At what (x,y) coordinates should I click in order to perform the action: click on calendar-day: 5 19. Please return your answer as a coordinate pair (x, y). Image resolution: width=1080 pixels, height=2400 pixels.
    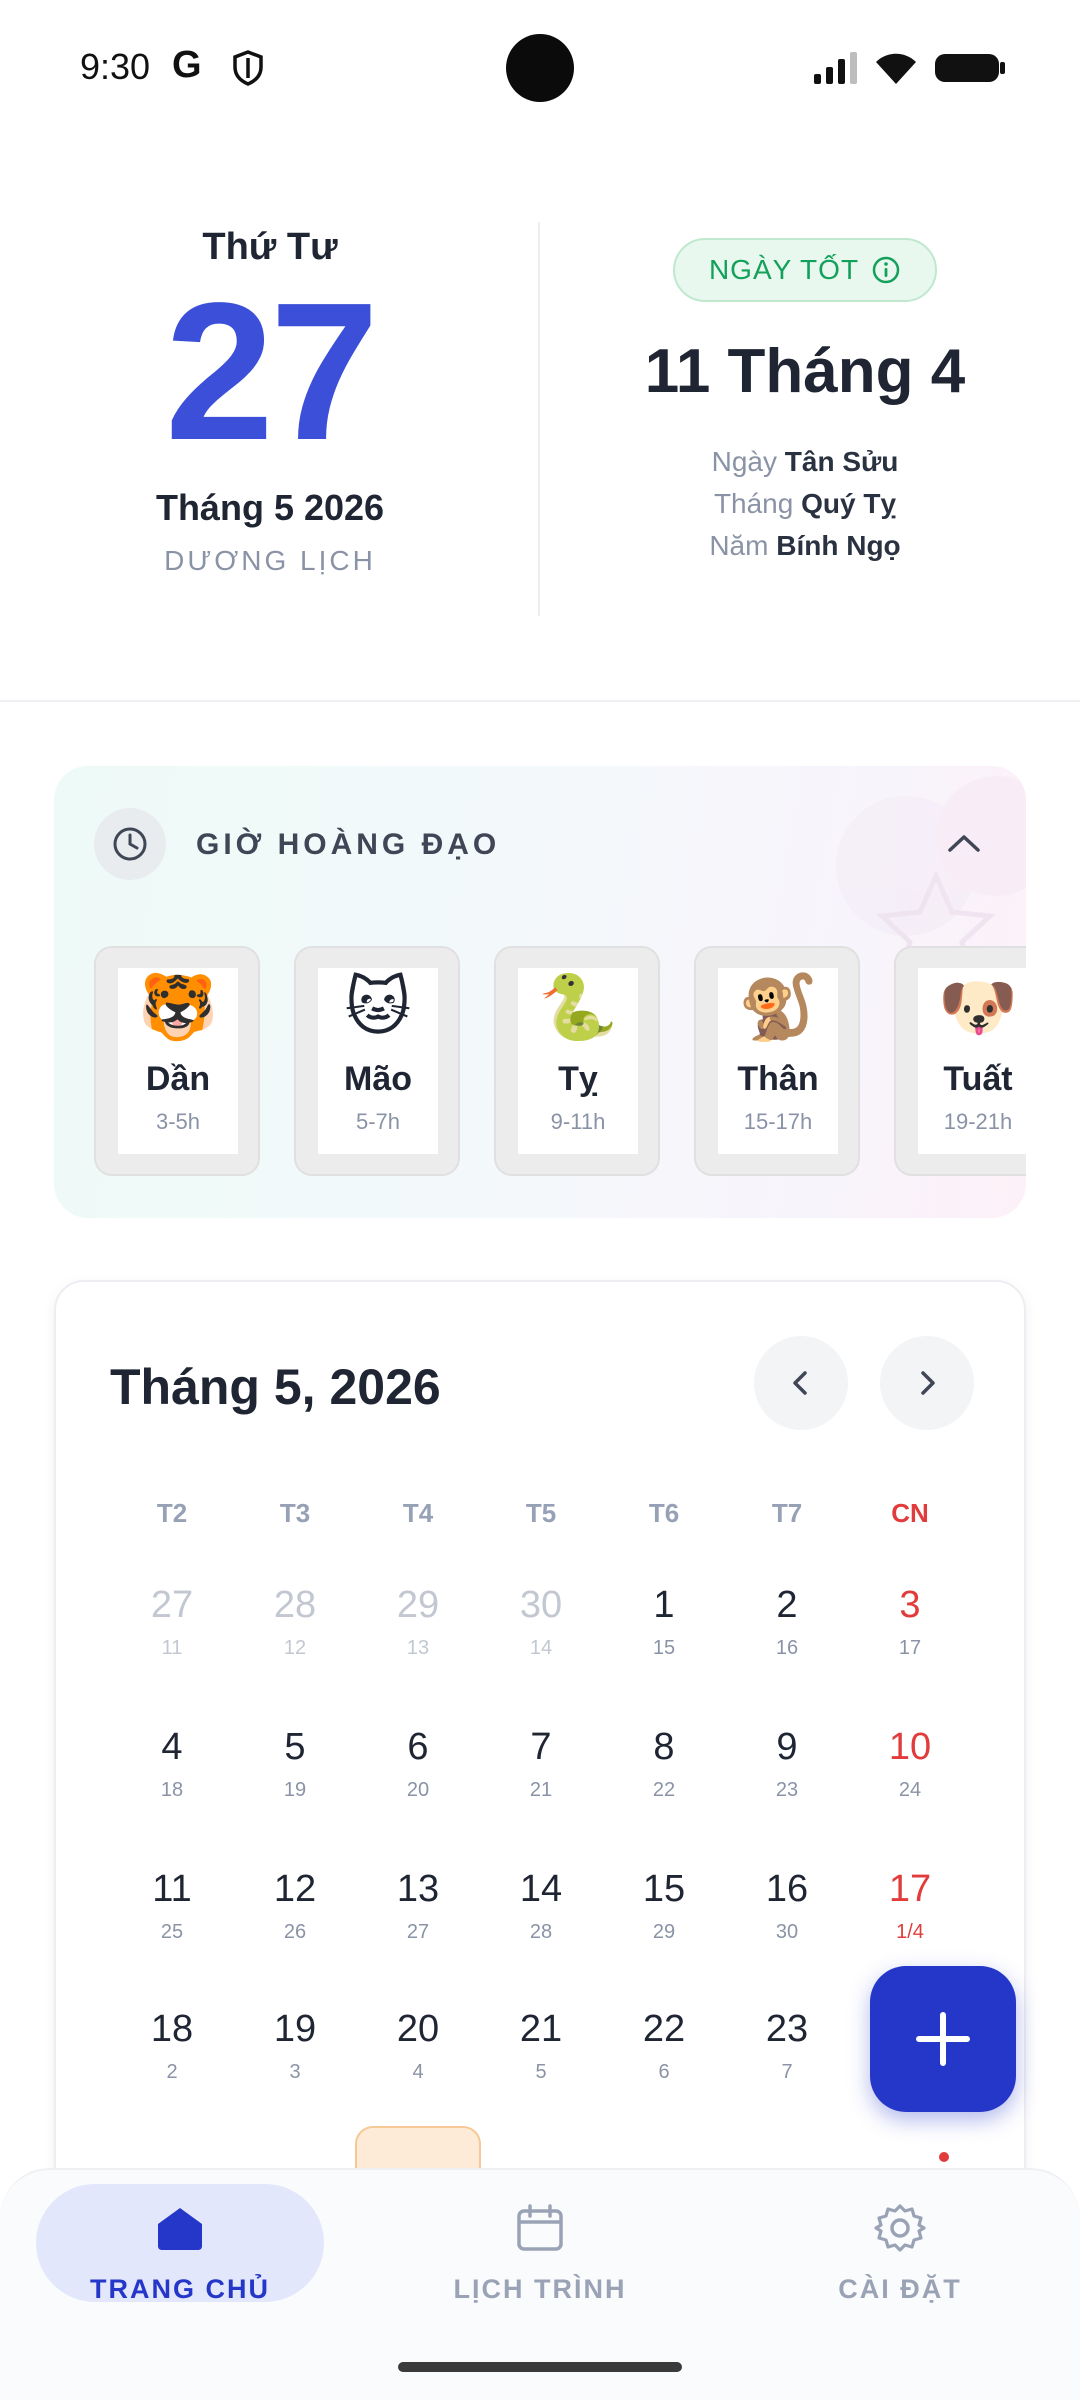
    Looking at the image, I should click on (295, 1784).